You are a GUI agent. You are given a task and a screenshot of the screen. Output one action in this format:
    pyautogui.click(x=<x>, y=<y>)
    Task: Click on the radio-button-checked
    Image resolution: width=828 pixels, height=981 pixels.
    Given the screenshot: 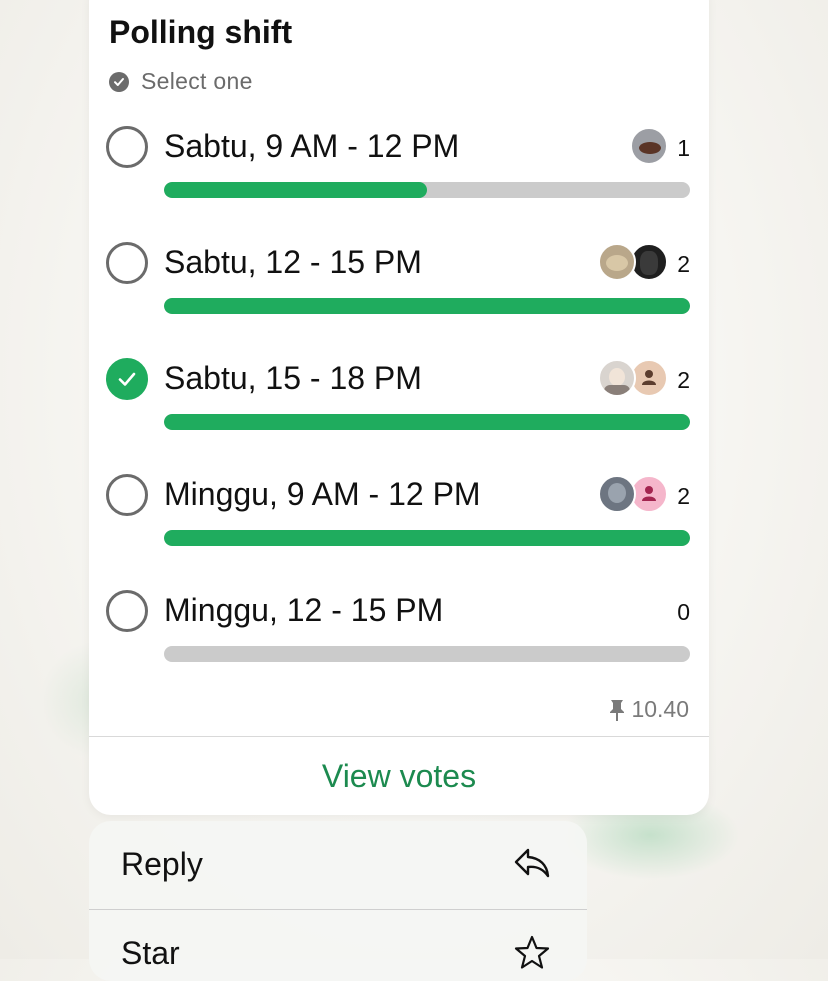 What is the action you would take?
    pyautogui.click(x=127, y=379)
    